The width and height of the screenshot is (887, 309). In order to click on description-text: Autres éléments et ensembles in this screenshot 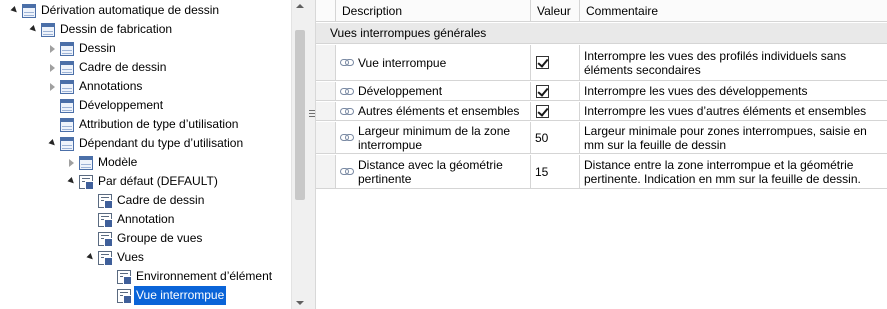, I will do `click(439, 111)`.